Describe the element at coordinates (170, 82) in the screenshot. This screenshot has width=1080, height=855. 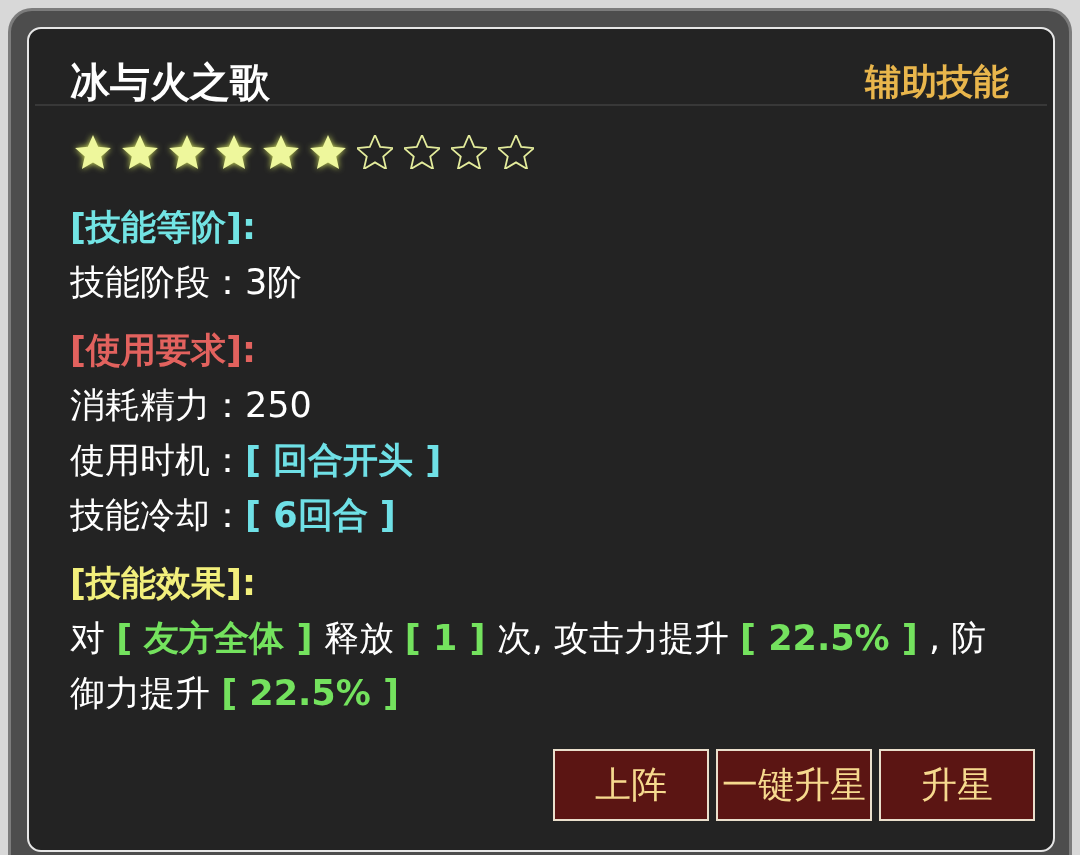
I see `skill-title: 冰与火之歌` at that location.